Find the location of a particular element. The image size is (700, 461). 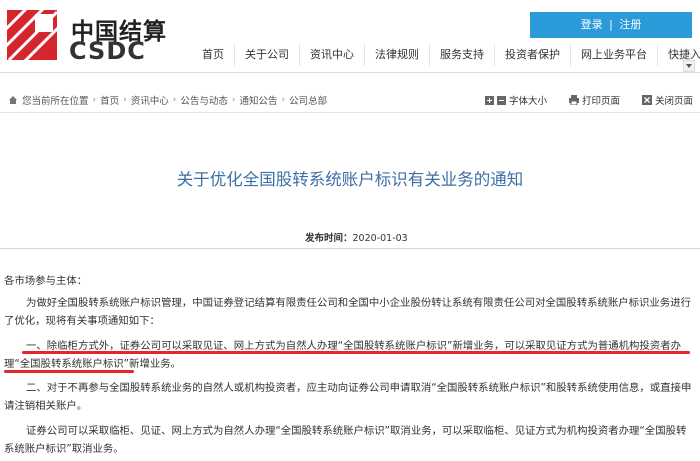

zoom-out-icon is located at coordinates (501, 100).